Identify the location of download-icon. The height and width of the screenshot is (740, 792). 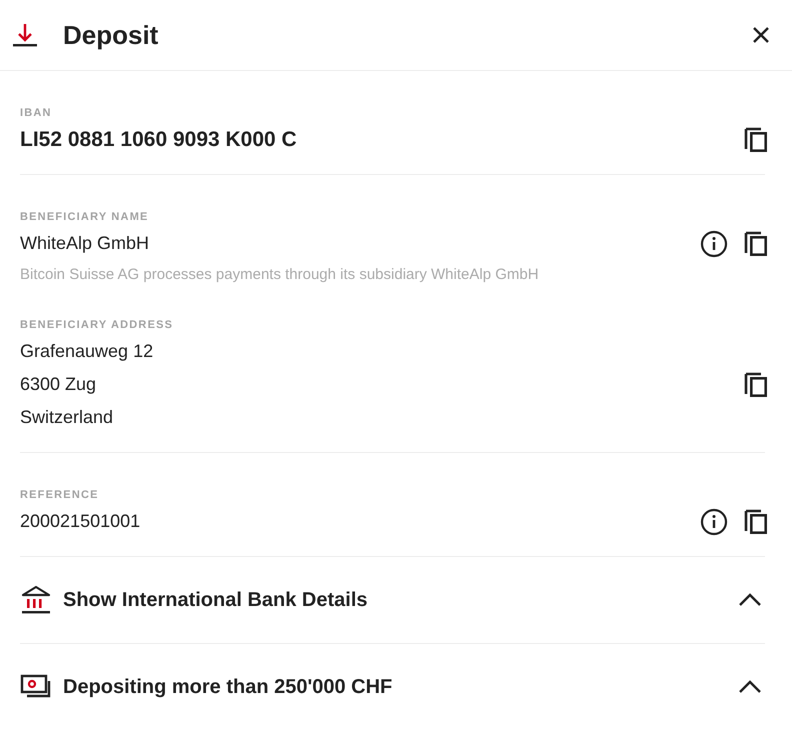
(25, 35).